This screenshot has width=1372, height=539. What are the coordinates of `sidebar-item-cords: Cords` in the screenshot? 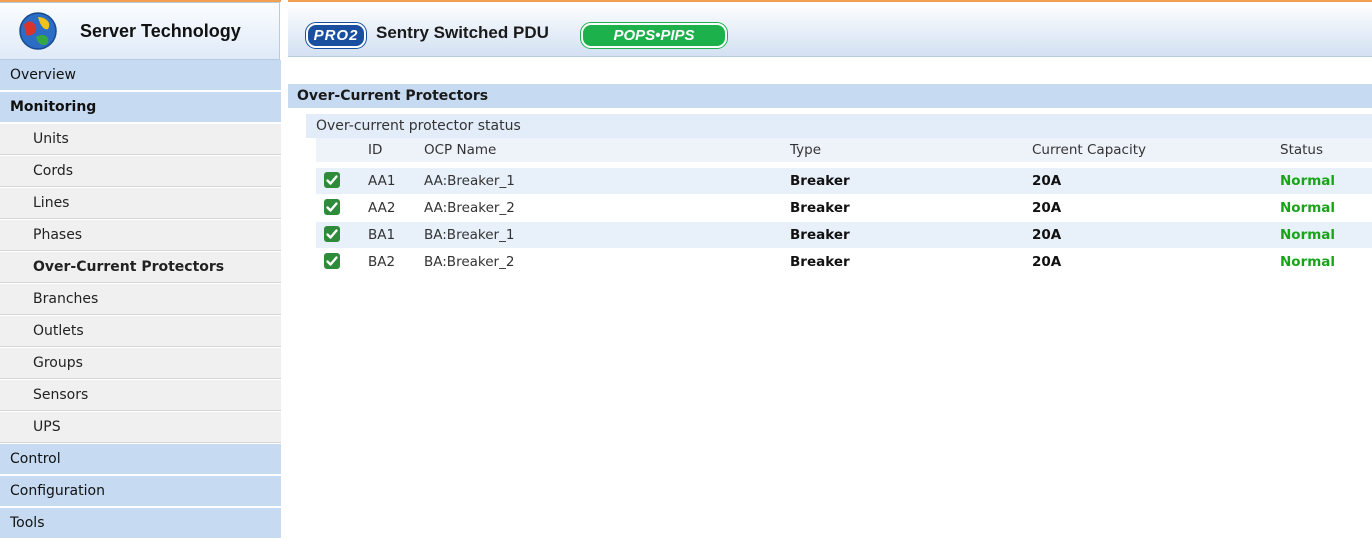 It's located at (140, 171).